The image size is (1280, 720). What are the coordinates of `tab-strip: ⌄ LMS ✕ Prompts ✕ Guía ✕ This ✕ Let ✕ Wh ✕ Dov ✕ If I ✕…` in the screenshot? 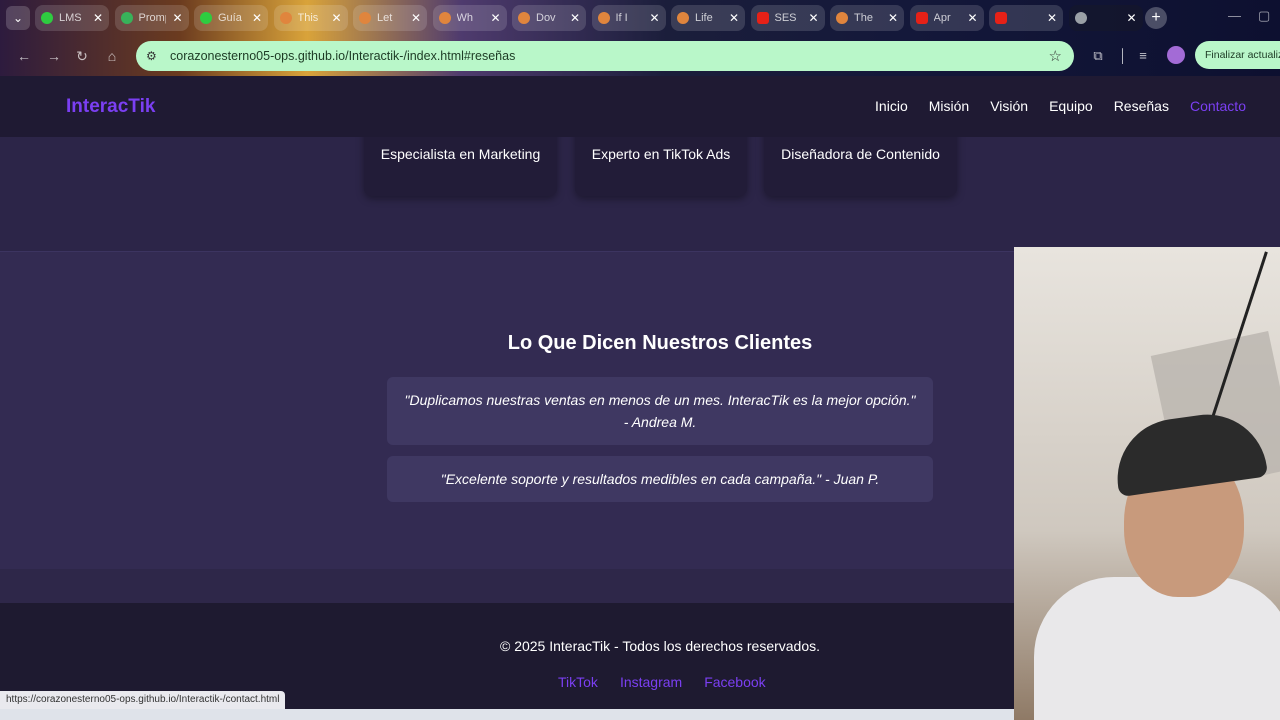 It's located at (640, 18).